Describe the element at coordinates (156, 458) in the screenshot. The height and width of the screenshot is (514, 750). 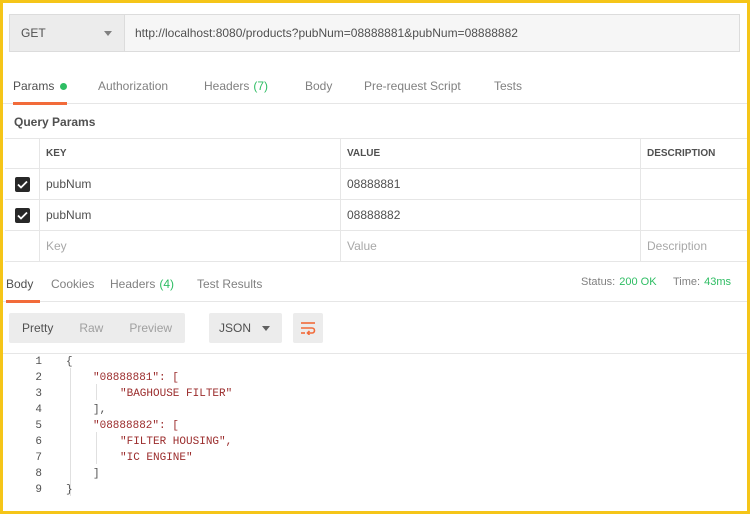
I see `code-text: "IC ENGINE"` at that location.